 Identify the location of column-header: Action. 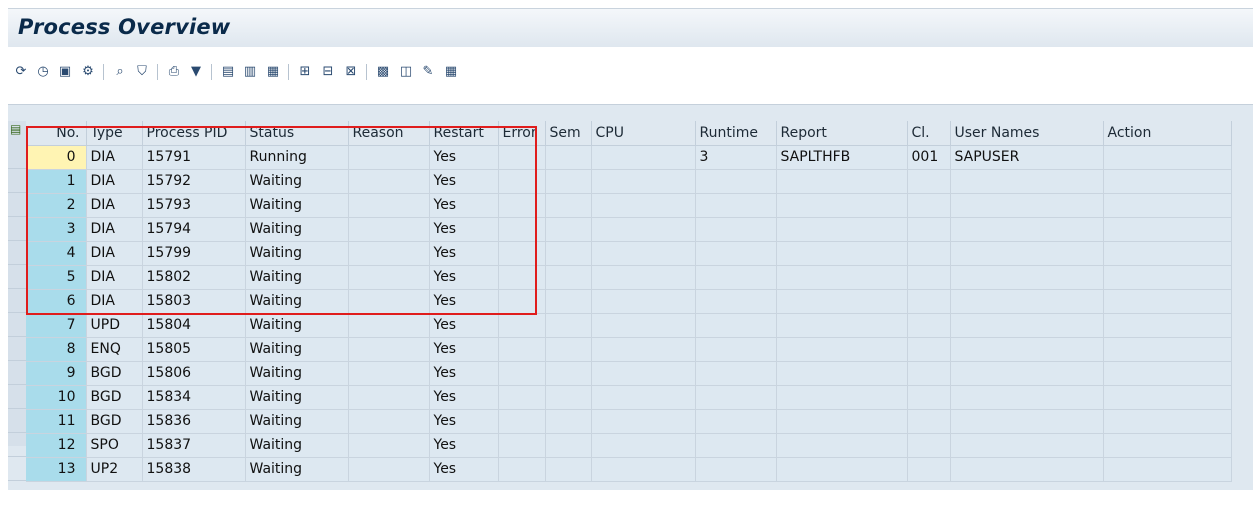
(1167, 133).